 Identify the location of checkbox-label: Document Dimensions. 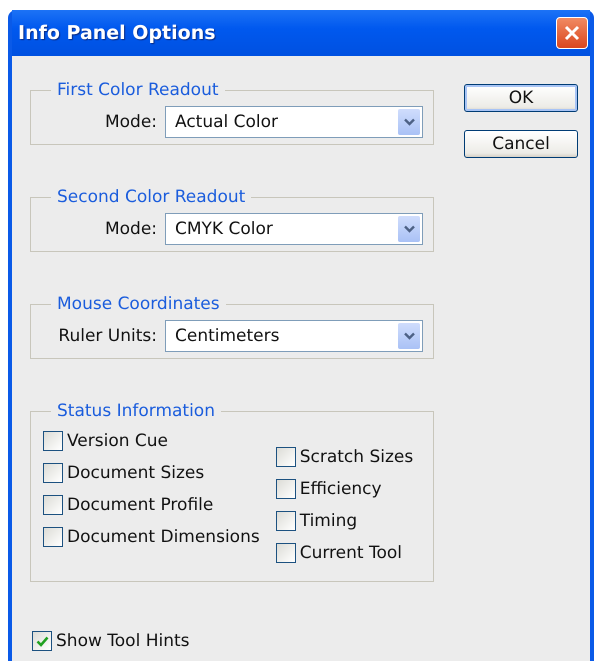
(163, 537).